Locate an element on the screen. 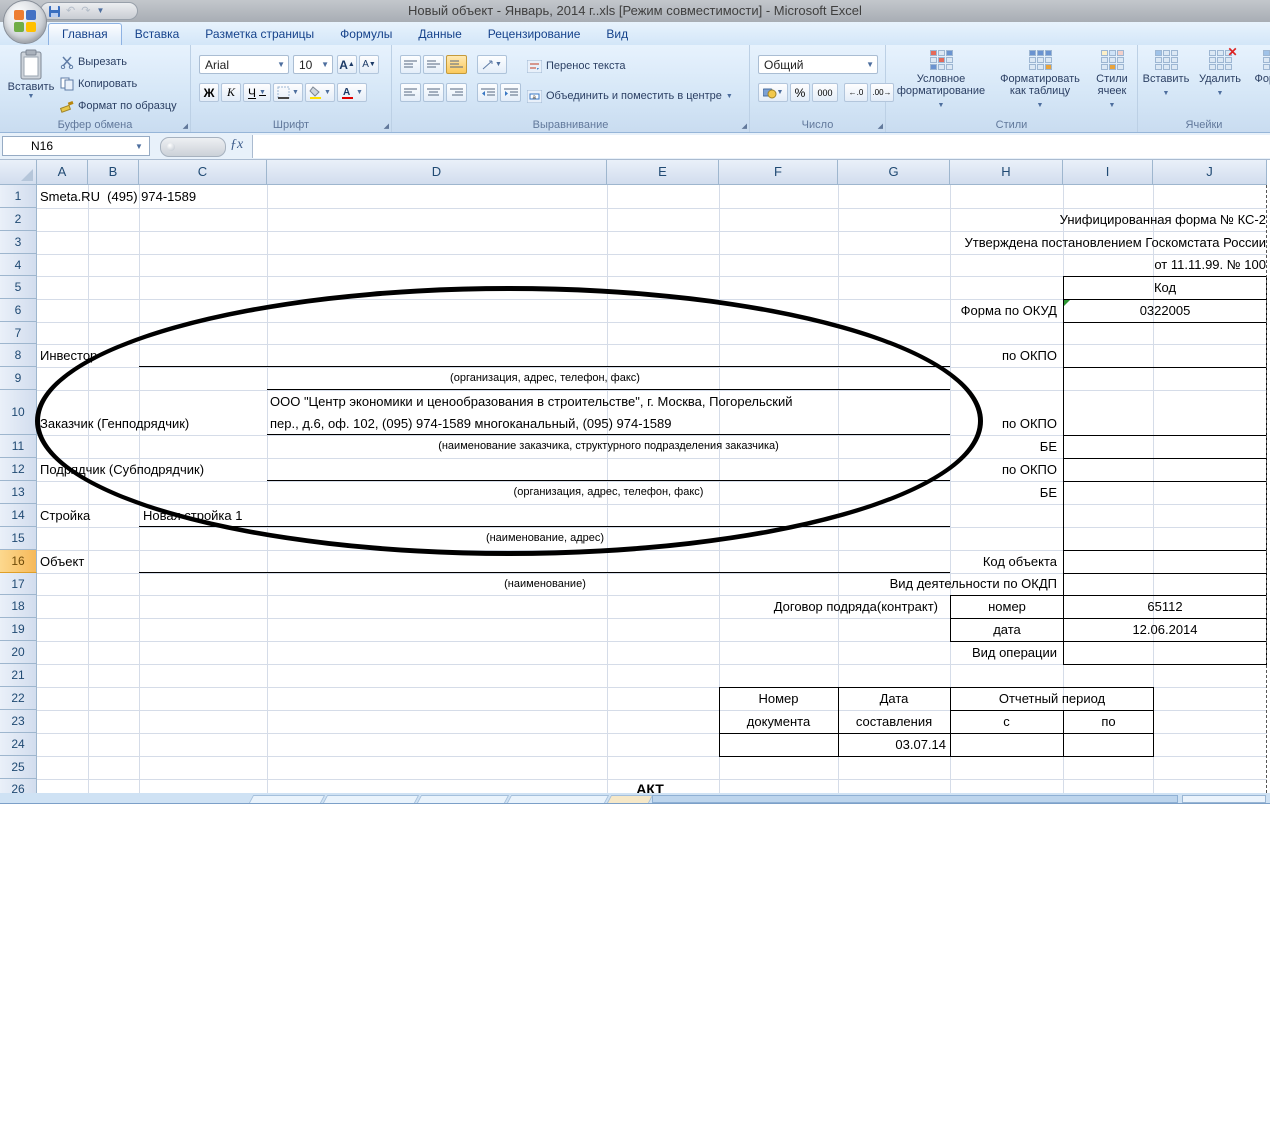 The image size is (1270, 1122). column-header-c: C is located at coordinates (203, 172).